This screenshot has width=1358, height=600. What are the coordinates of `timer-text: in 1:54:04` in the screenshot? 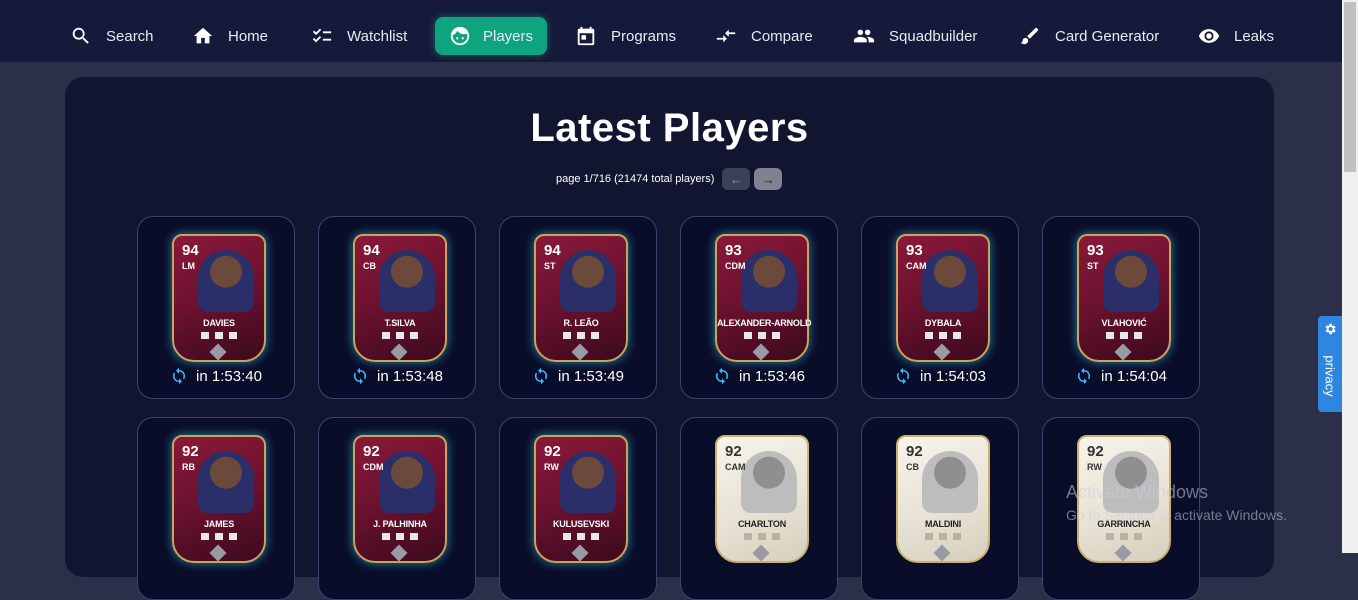 It's located at (1134, 376).